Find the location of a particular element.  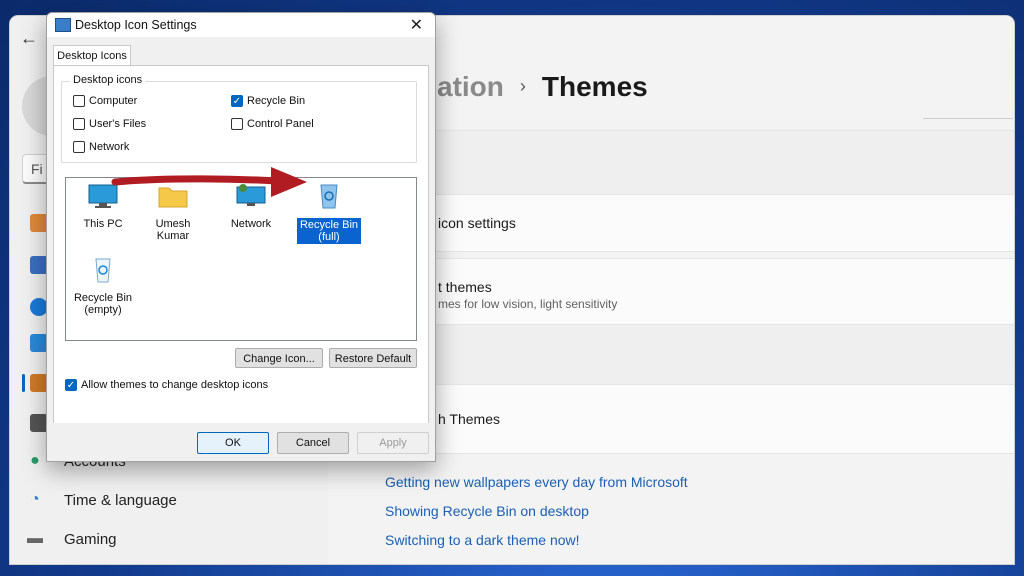

recycle-bin-full-icon is located at coordinates (329, 196).